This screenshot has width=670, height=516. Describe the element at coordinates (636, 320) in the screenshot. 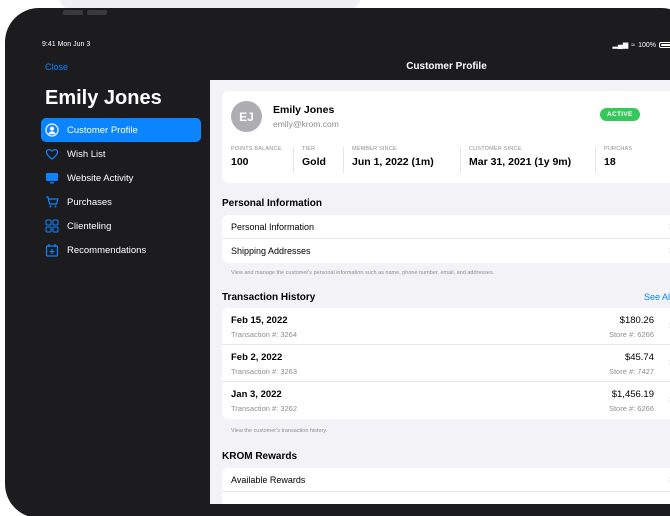

I see `transaction-amount: $180.26` at that location.